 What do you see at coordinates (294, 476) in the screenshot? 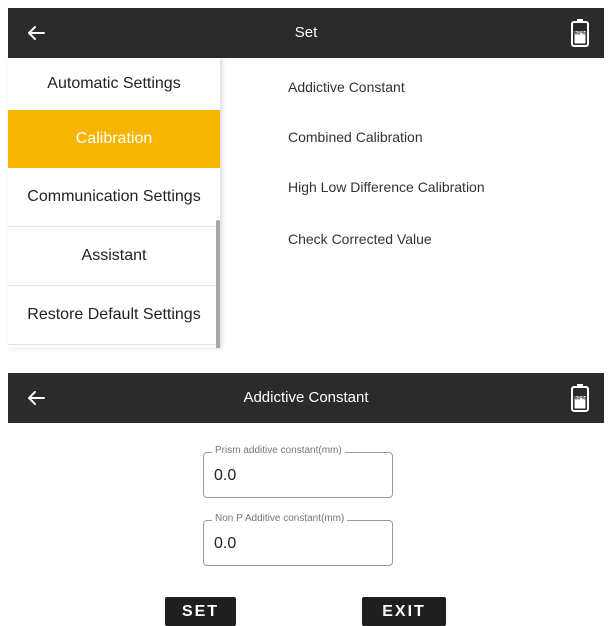
I see `prism-additive-constant-input` at bounding box center [294, 476].